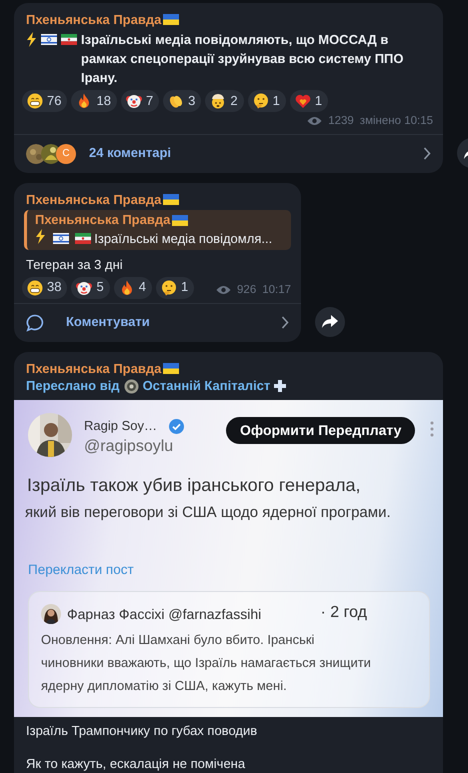 This screenshot has width=468, height=773. Describe the element at coordinates (343, 613) in the screenshot. I see `quote-time: · 2 год` at that location.